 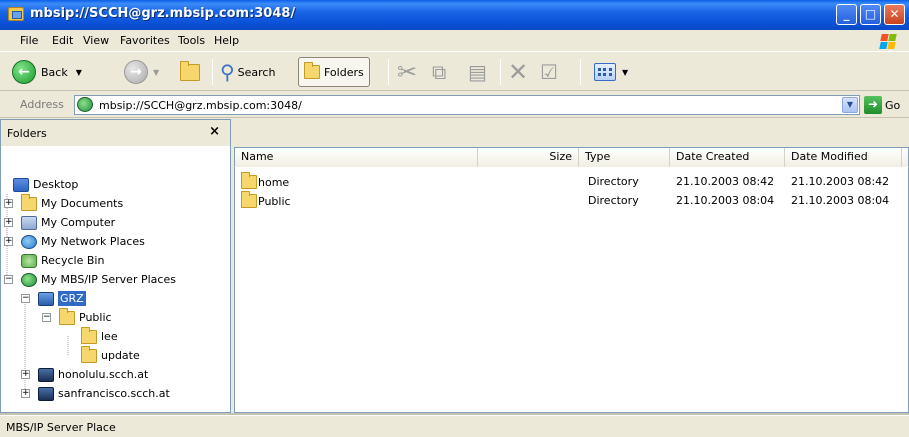 I want to click on menu-edit: Edit, so click(x=62, y=40).